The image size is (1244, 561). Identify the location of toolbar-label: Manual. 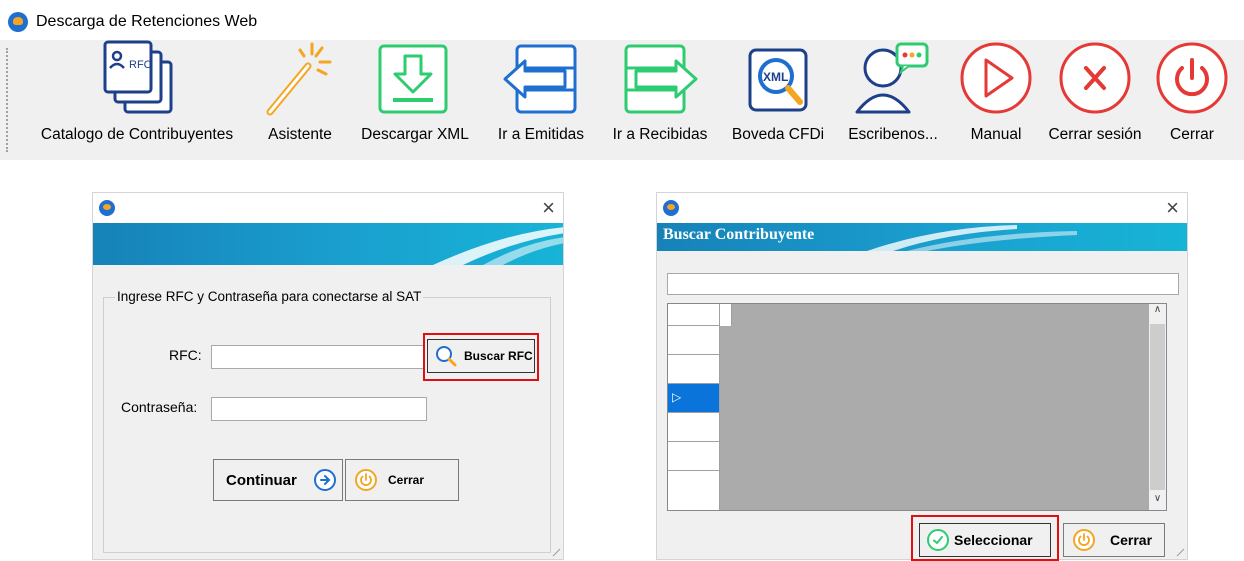
(996, 134).